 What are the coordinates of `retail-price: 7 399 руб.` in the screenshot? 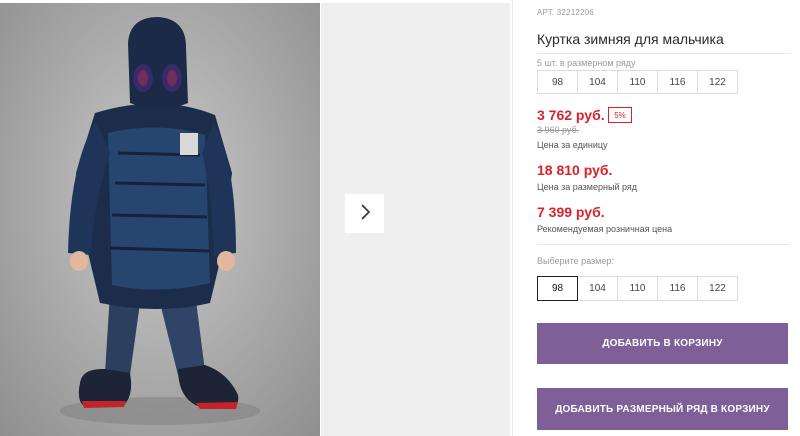 It's located at (571, 212).